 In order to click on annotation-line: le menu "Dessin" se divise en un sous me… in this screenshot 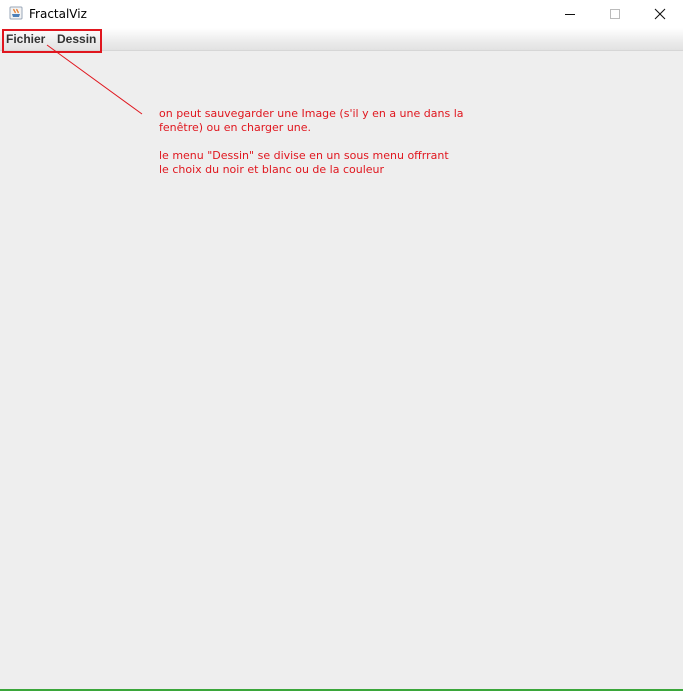, I will do `click(304, 155)`.